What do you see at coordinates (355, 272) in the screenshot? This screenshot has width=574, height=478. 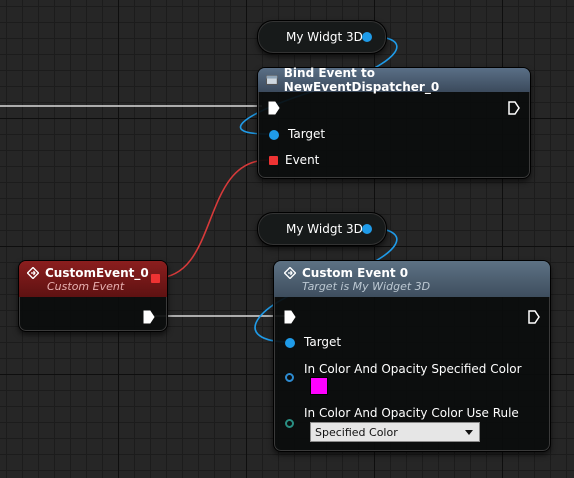 I see `call-custom-event-title: Custom Event 0` at bounding box center [355, 272].